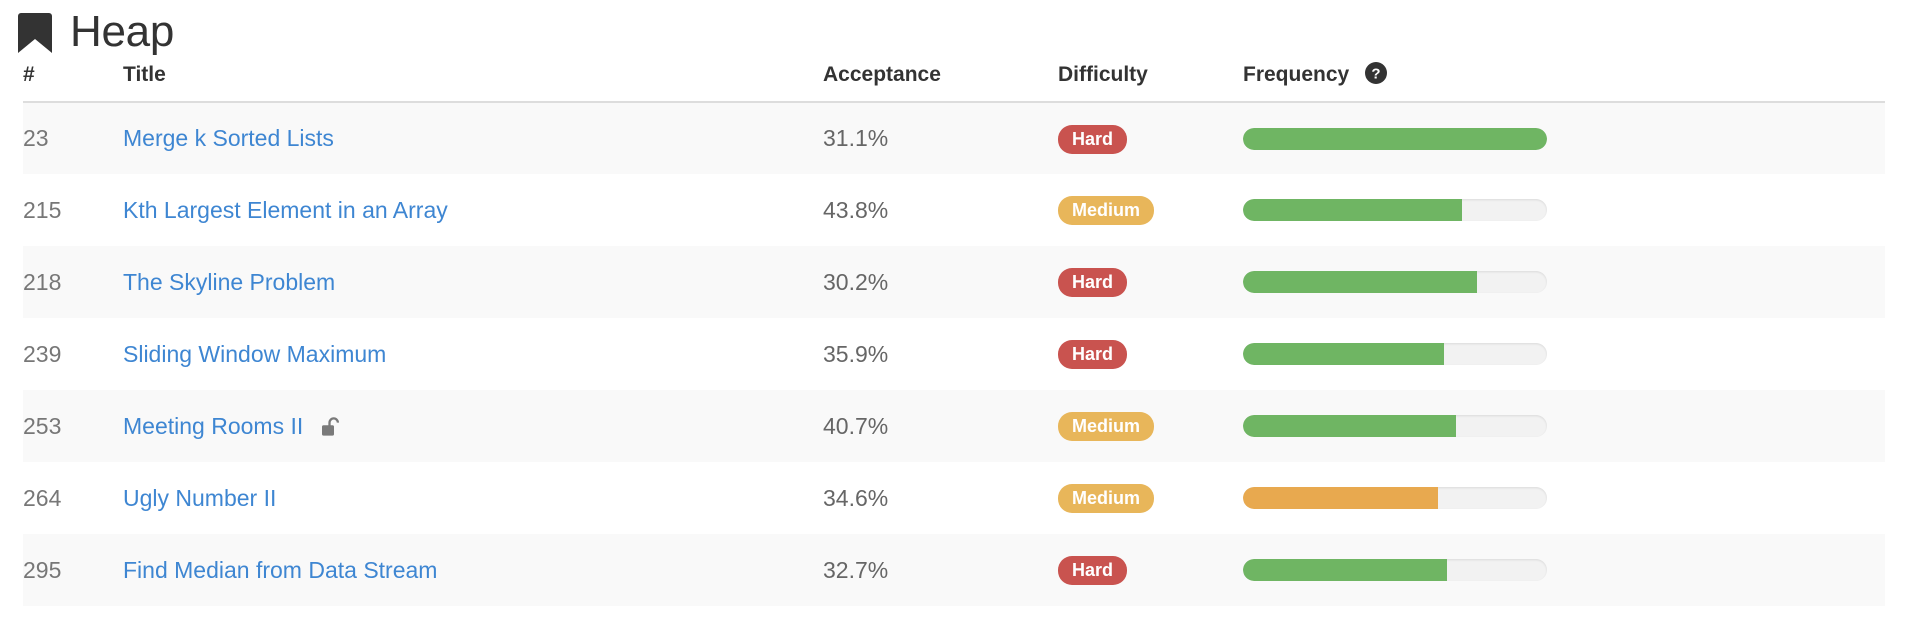  I want to click on table-row: 218 The Skyline Problem 30.2% Hard, so click(954, 282).